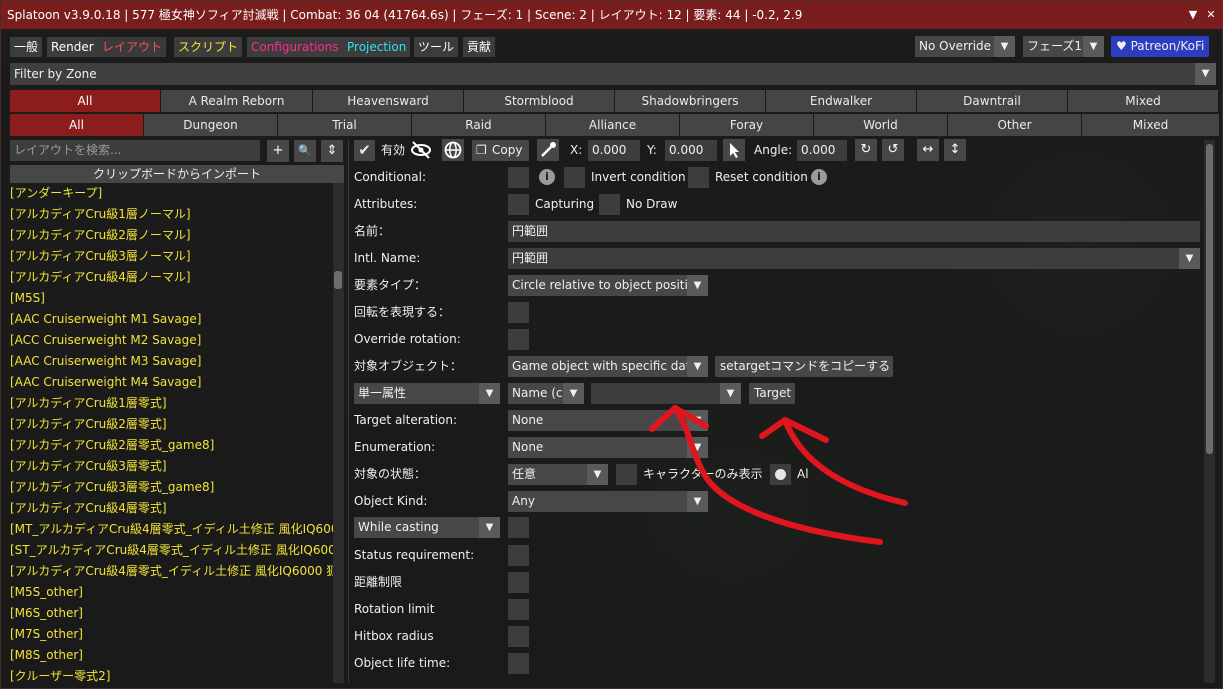 The height and width of the screenshot is (689, 1223). I want to click on pane-divider, so click(348, 411).